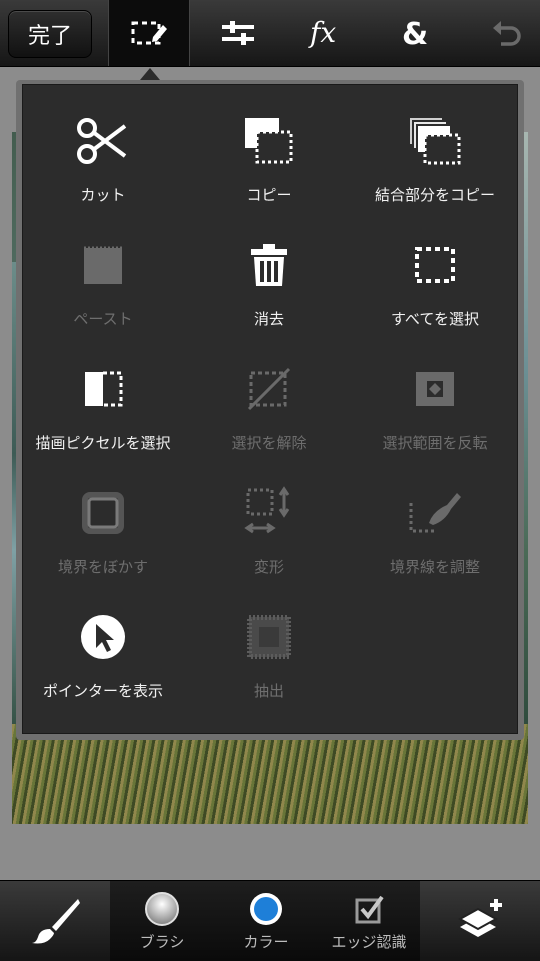 This screenshot has height=961, width=540. I want to click on brush-settings-button: ブラシ, so click(162, 921).